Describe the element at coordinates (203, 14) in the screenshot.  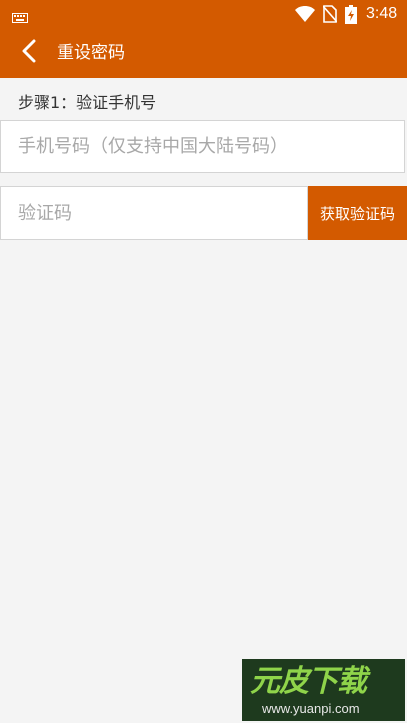
I see `status-bar: 3:48` at that location.